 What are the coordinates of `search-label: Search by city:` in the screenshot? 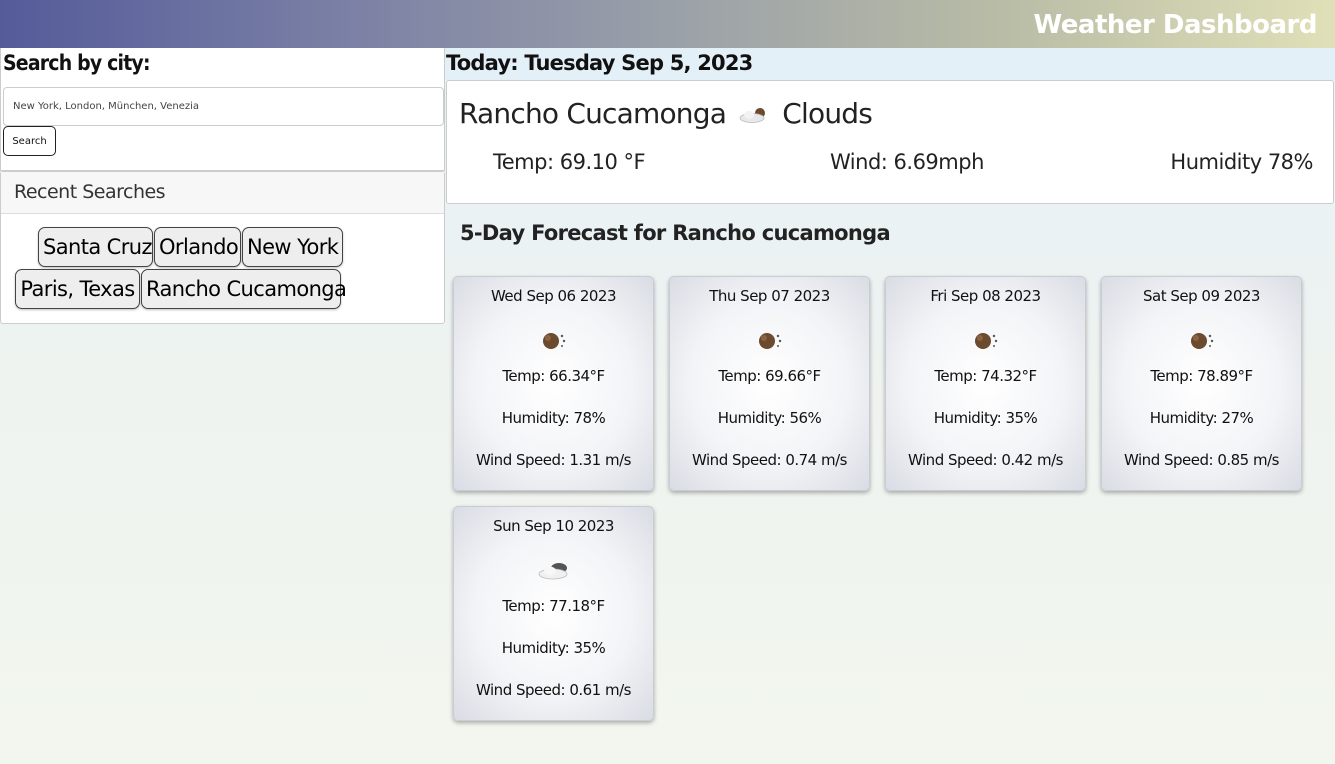 It's located at (77, 63).